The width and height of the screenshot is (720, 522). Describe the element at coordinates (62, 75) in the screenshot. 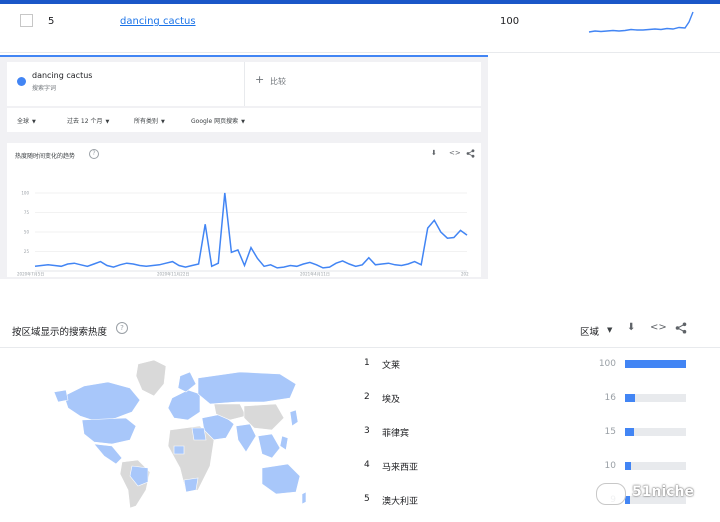

I see `search-term-name: dancing cactus` at that location.